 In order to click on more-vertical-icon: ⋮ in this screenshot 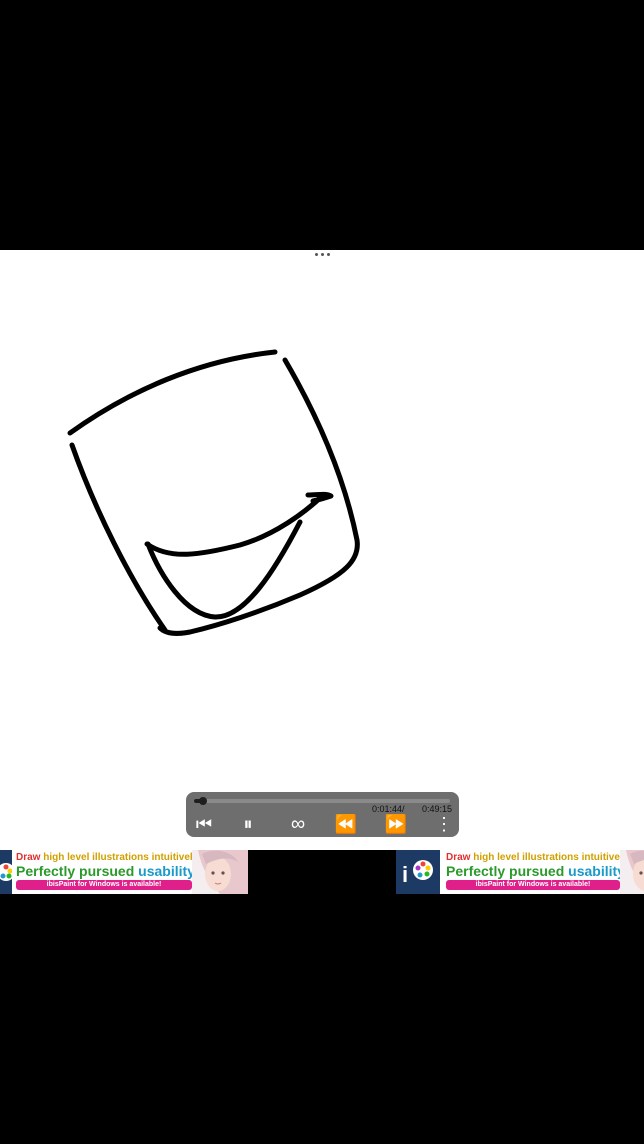, I will do `click(444, 824)`.